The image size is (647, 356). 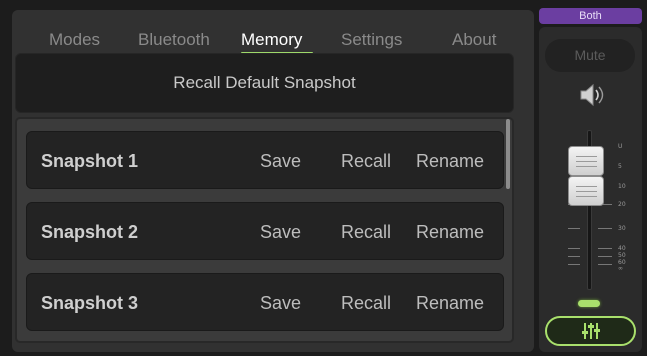 What do you see at coordinates (589, 303) in the screenshot?
I see `channel-select-led` at bounding box center [589, 303].